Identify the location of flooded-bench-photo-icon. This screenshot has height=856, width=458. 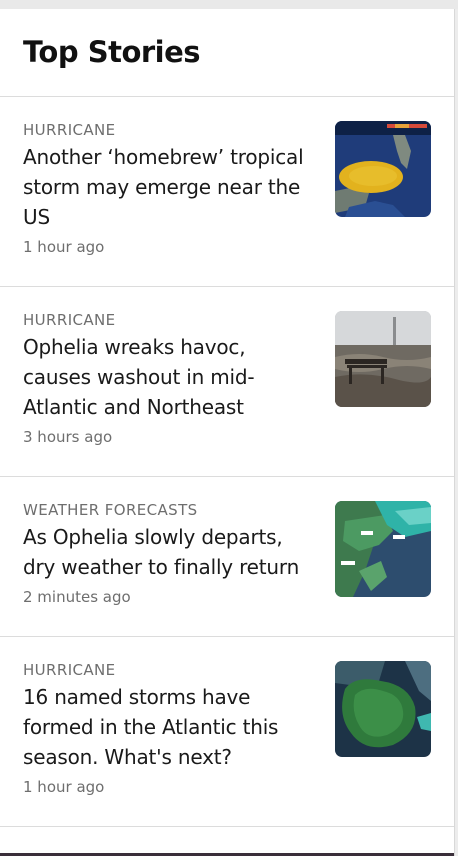
(383, 359).